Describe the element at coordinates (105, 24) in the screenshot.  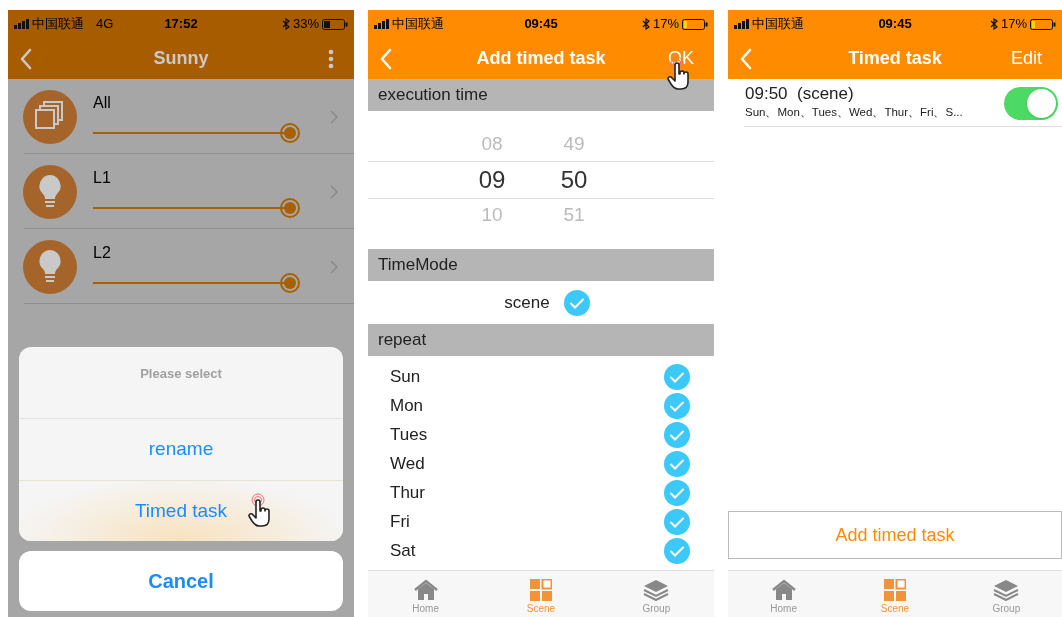
I see `network-type: 4G` at that location.